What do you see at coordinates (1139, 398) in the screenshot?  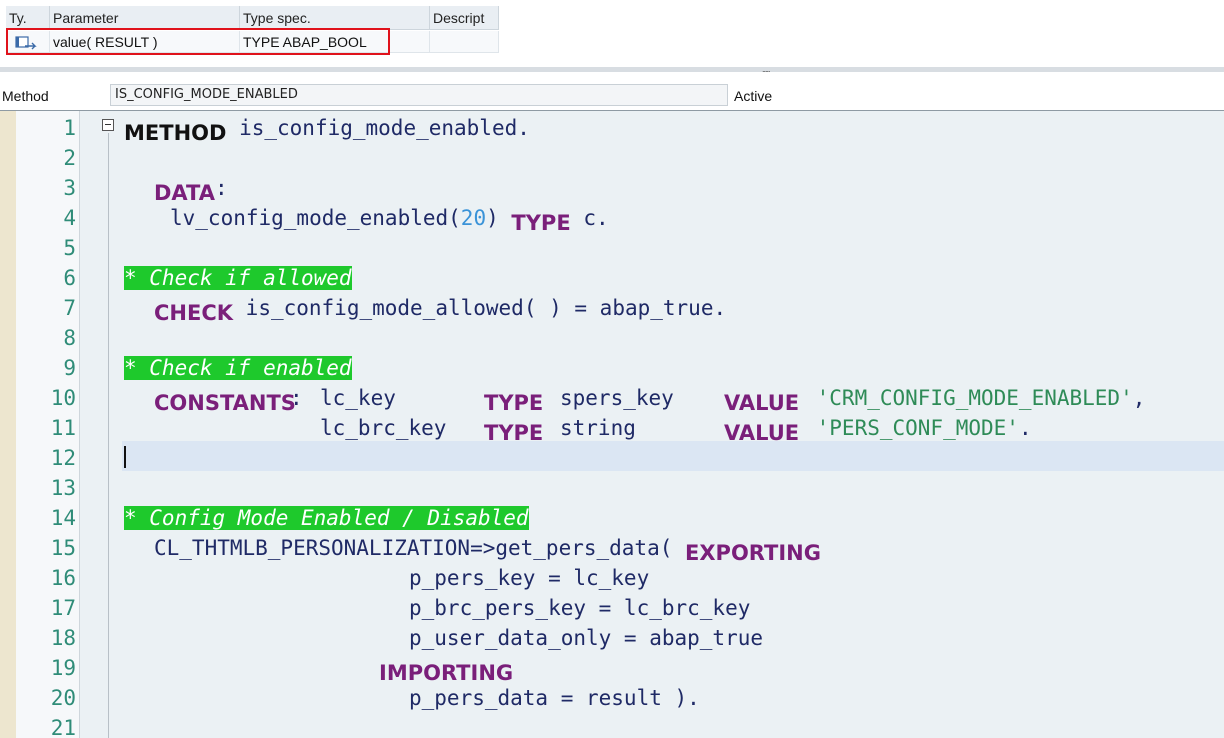 I see `code-text: ,` at bounding box center [1139, 398].